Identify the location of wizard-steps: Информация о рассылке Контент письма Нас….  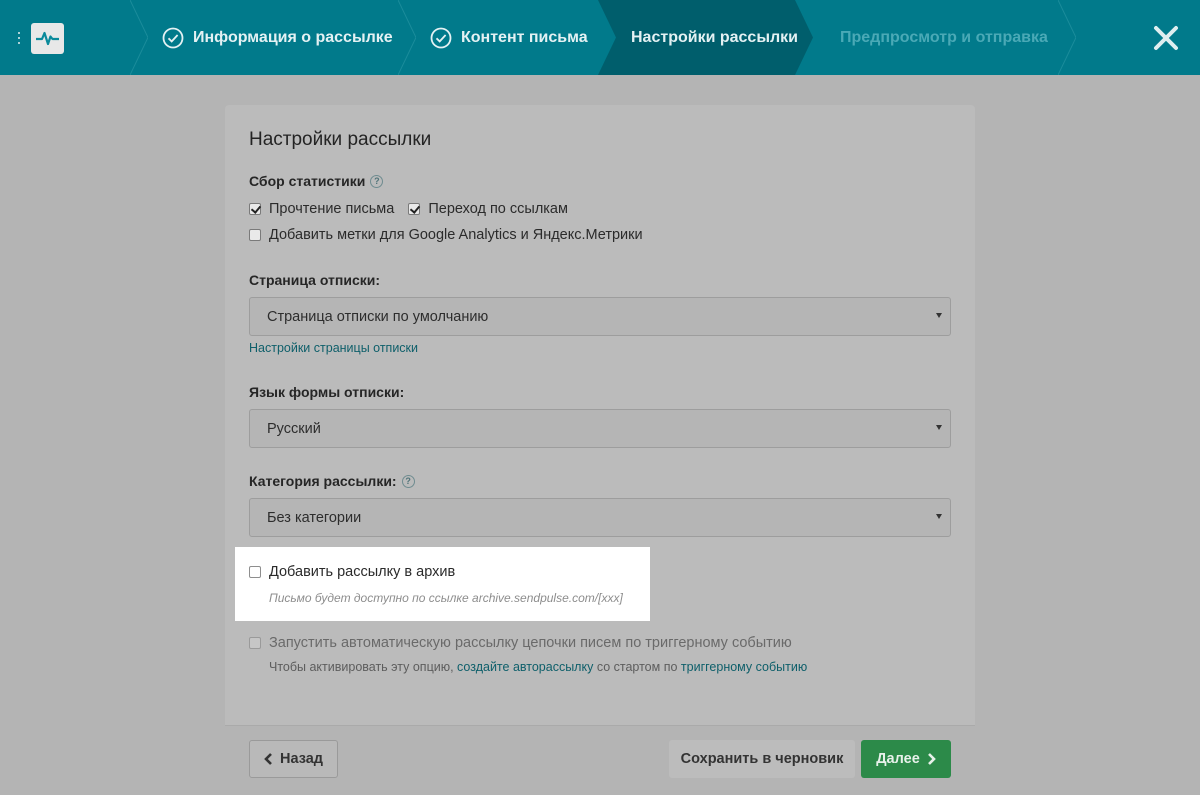
(600, 37).